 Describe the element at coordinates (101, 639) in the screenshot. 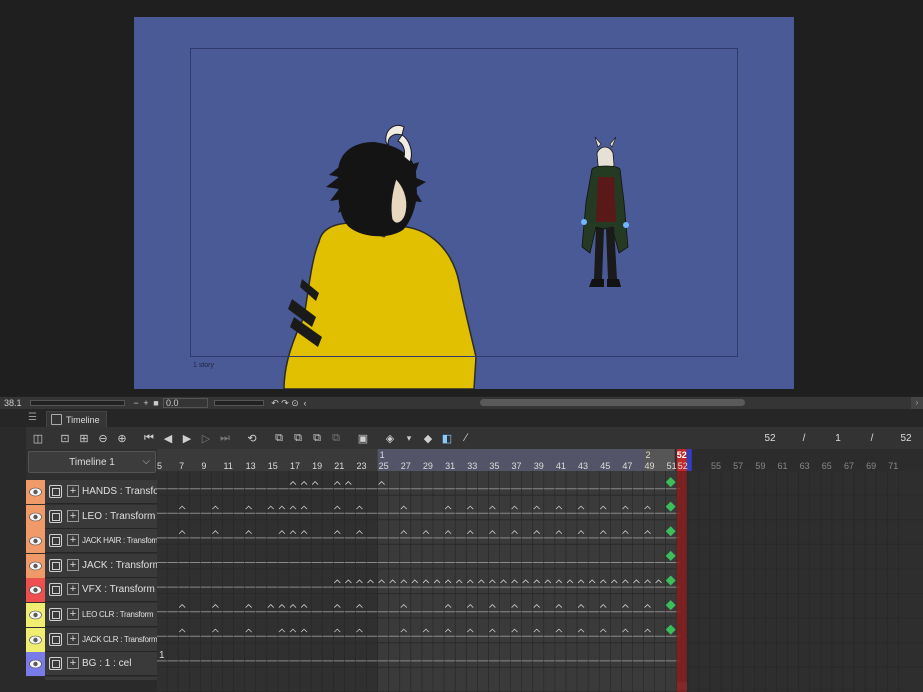

I see `layer-name-cell: + JACK CLR : Transform` at that location.